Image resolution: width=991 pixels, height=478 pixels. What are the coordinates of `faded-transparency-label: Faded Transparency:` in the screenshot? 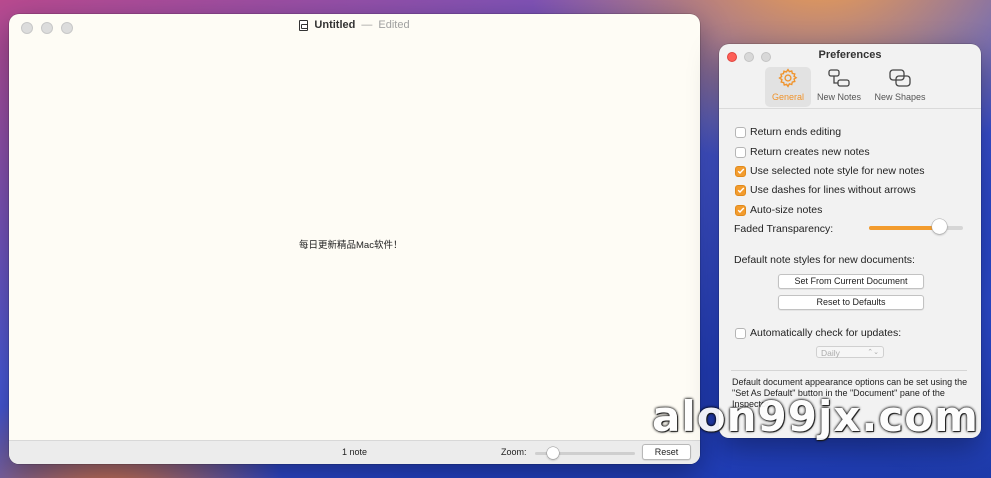 It's located at (784, 229).